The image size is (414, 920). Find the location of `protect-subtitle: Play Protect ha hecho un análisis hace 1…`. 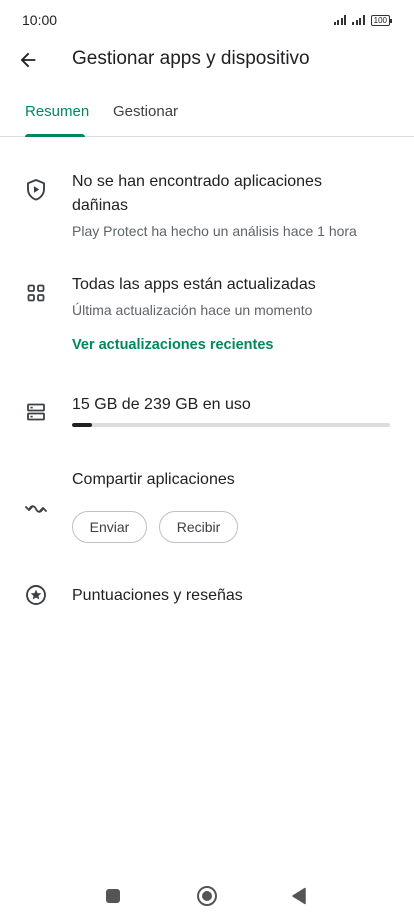

protect-subtitle: Play Protect ha hecho un análisis hace 1… is located at coordinates (214, 231).